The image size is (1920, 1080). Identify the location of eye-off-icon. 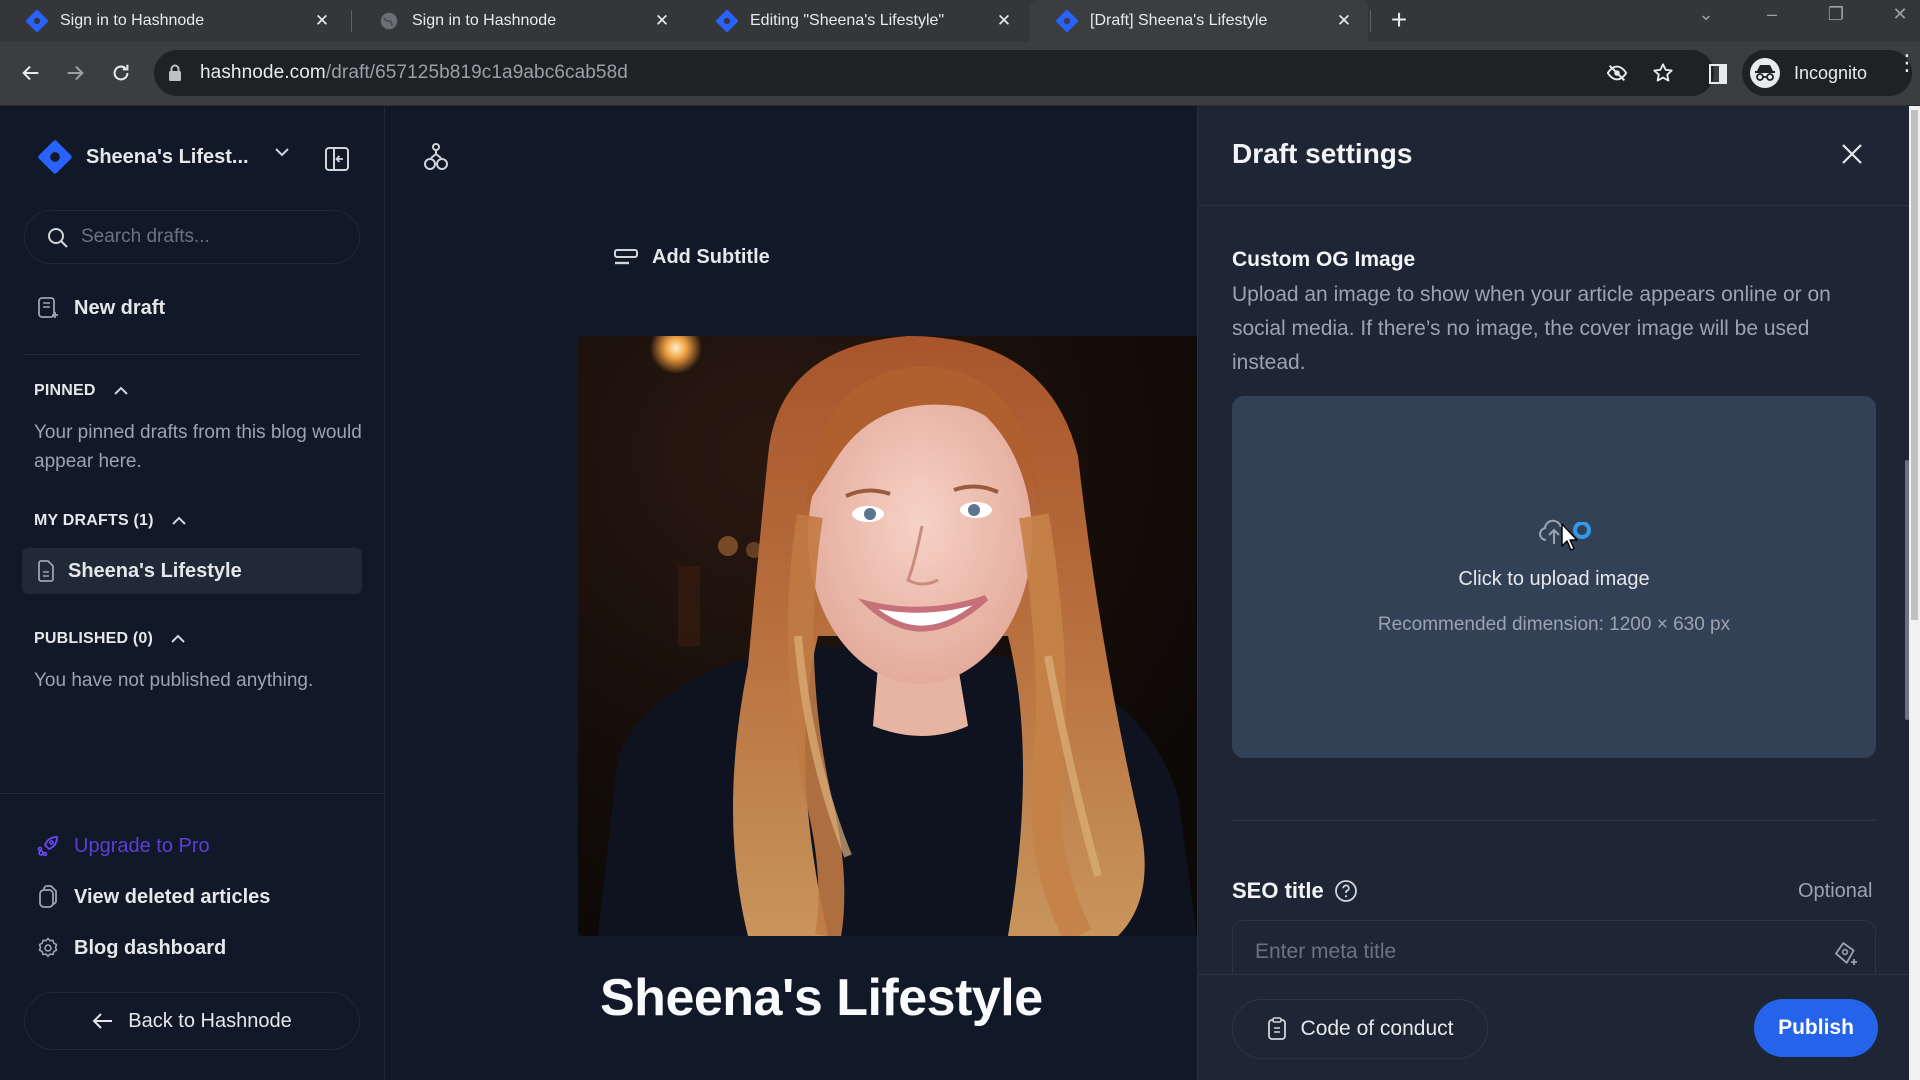
(1617, 73).